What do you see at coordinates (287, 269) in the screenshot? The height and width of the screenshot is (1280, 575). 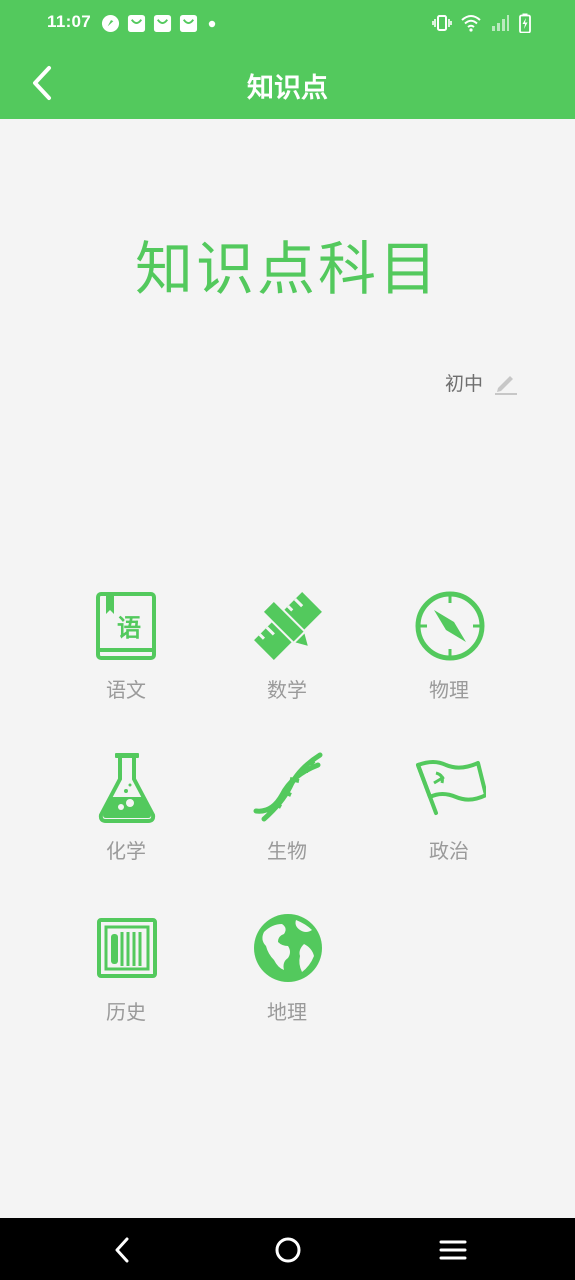 I see `hero-title: 知识点科目` at bounding box center [287, 269].